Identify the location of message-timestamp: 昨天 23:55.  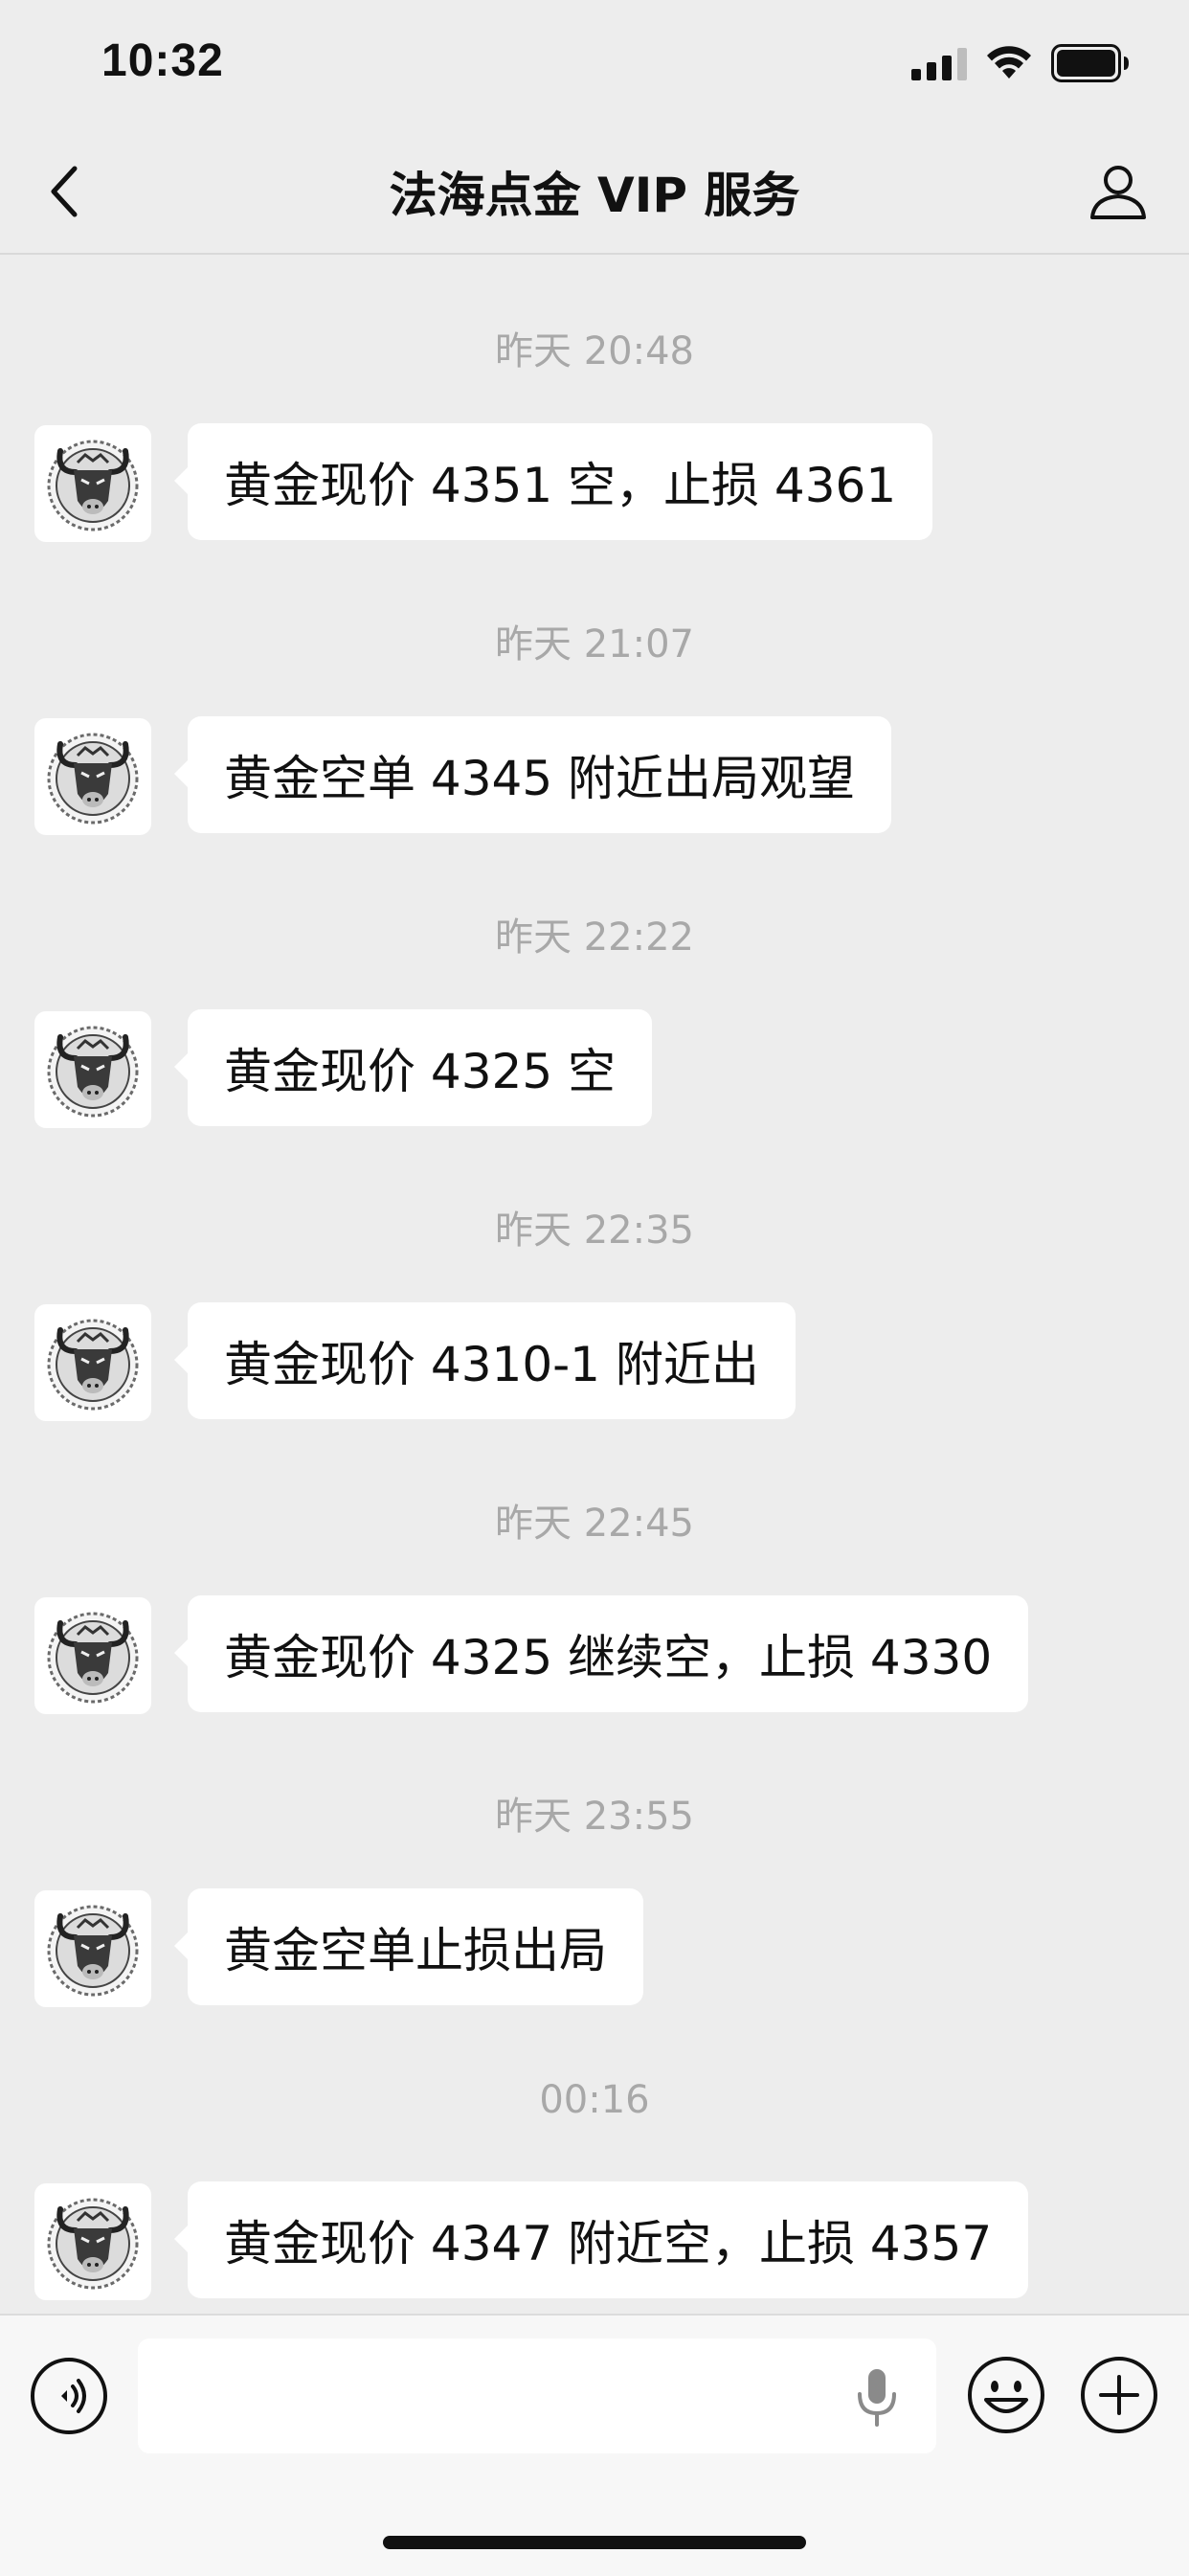
(594, 1817).